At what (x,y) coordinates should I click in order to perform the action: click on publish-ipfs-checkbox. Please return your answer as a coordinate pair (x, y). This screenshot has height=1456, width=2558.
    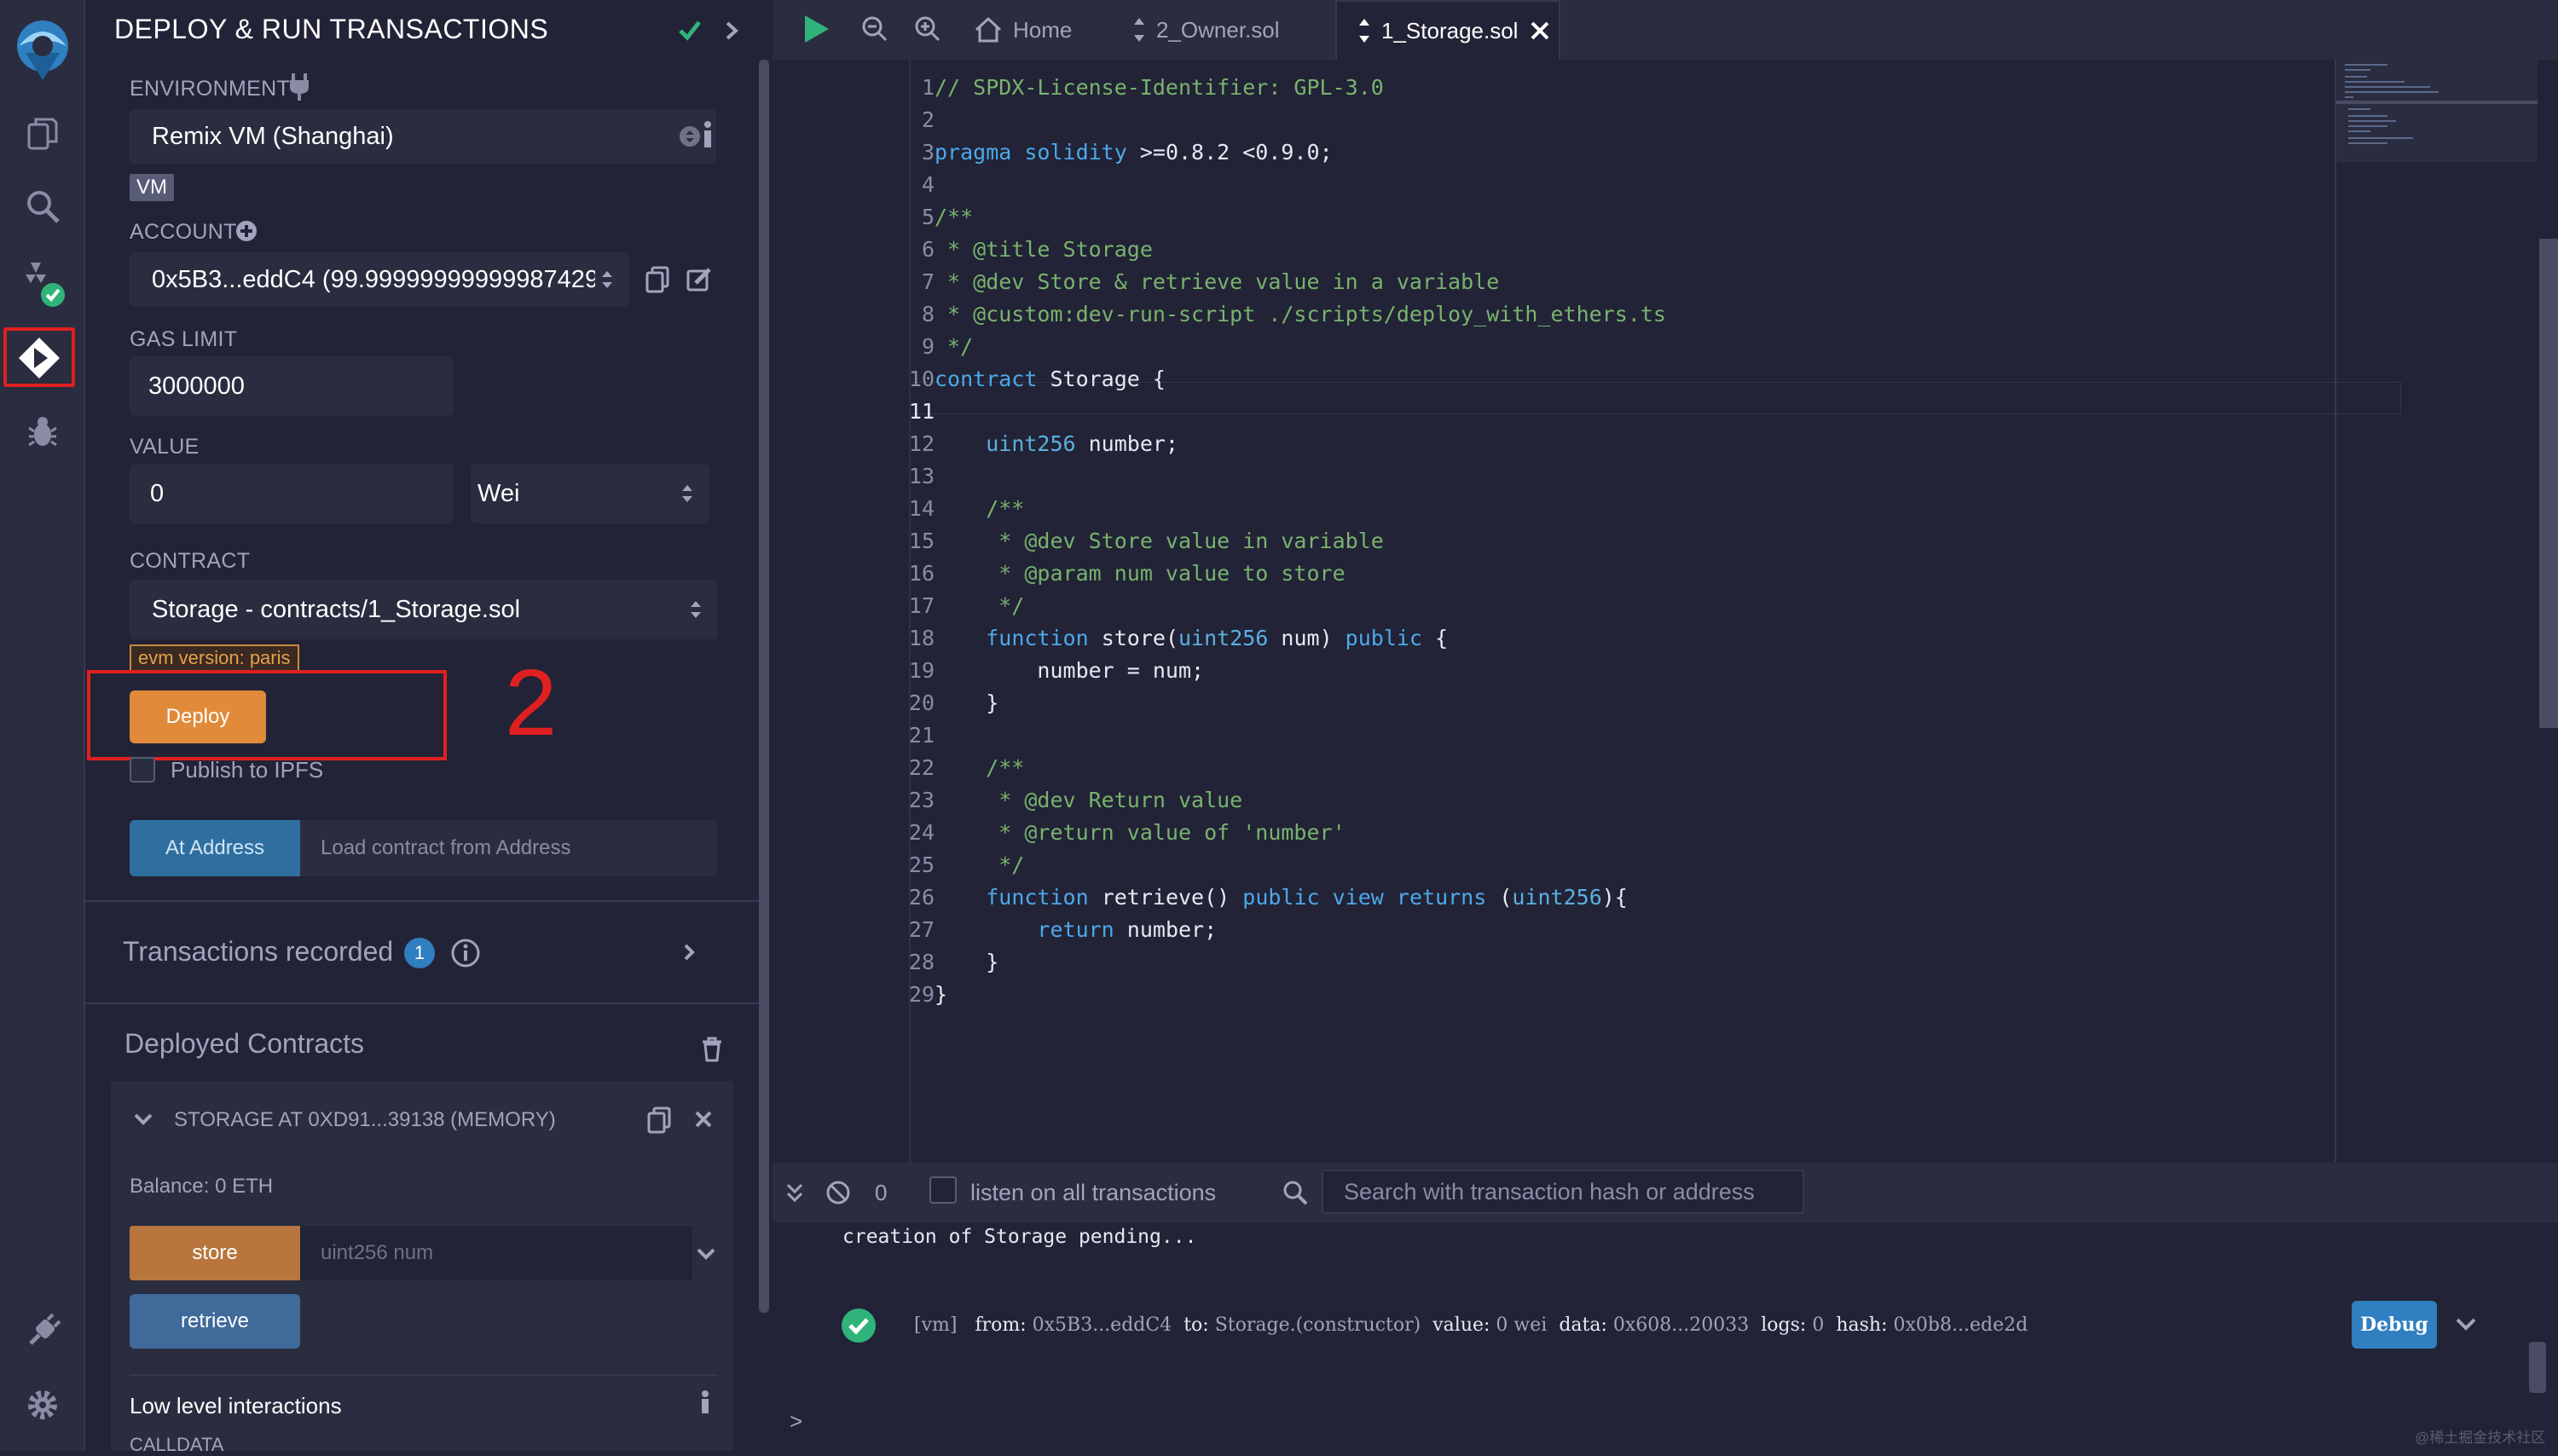
    Looking at the image, I should click on (142, 770).